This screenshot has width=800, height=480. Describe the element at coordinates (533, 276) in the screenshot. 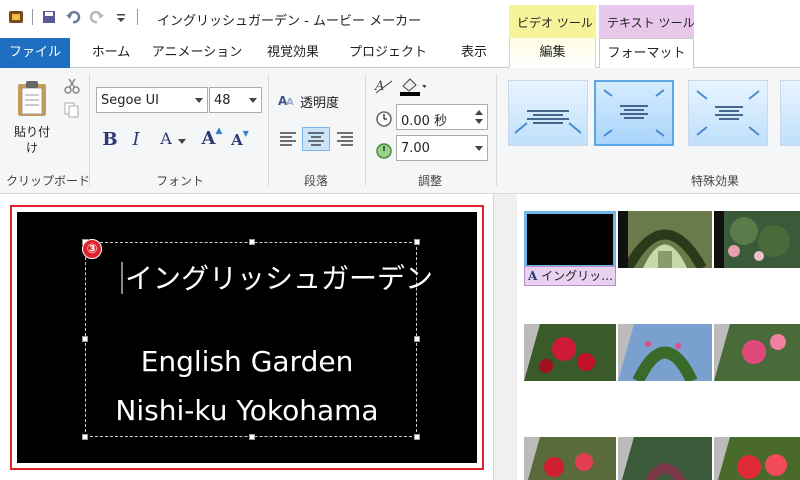

I see `text-caption-icon: A` at that location.